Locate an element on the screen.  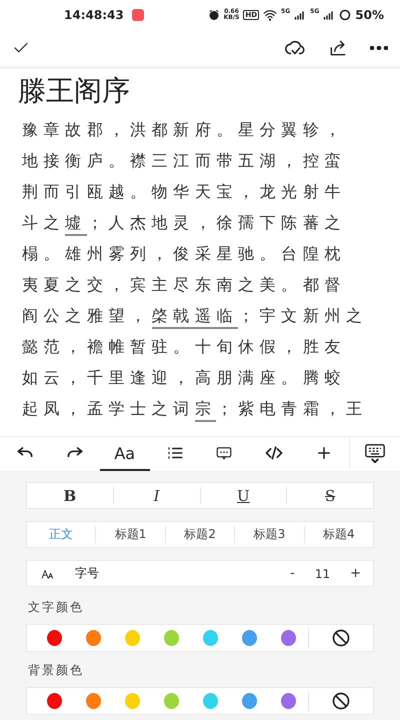
more-icon is located at coordinates (379, 48).